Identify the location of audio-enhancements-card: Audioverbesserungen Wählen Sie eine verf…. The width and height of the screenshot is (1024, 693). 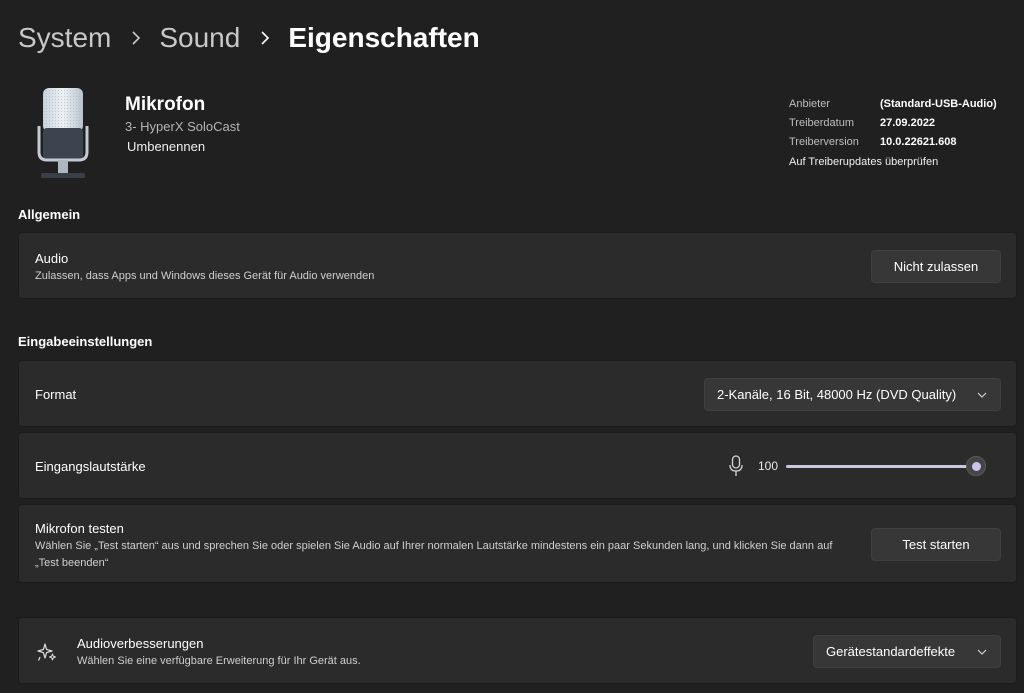
(517, 650).